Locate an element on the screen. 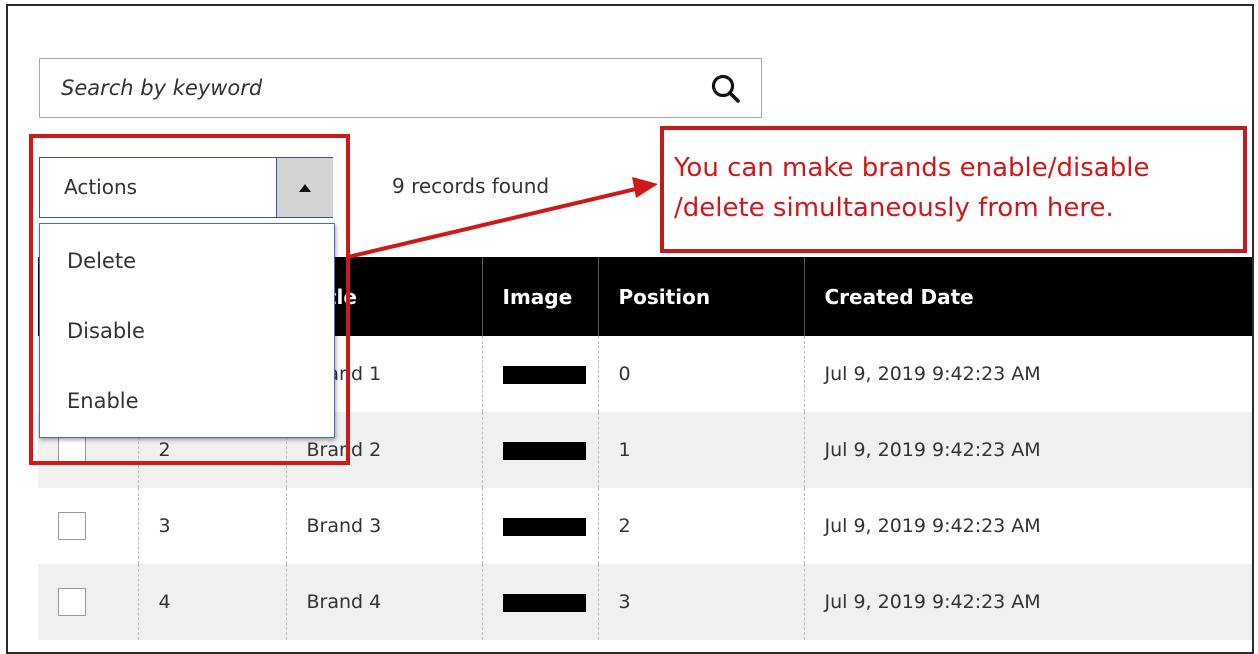 The width and height of the screenshot is (1258, 654). column-header-position: Position is located at coordinates (700, 296).